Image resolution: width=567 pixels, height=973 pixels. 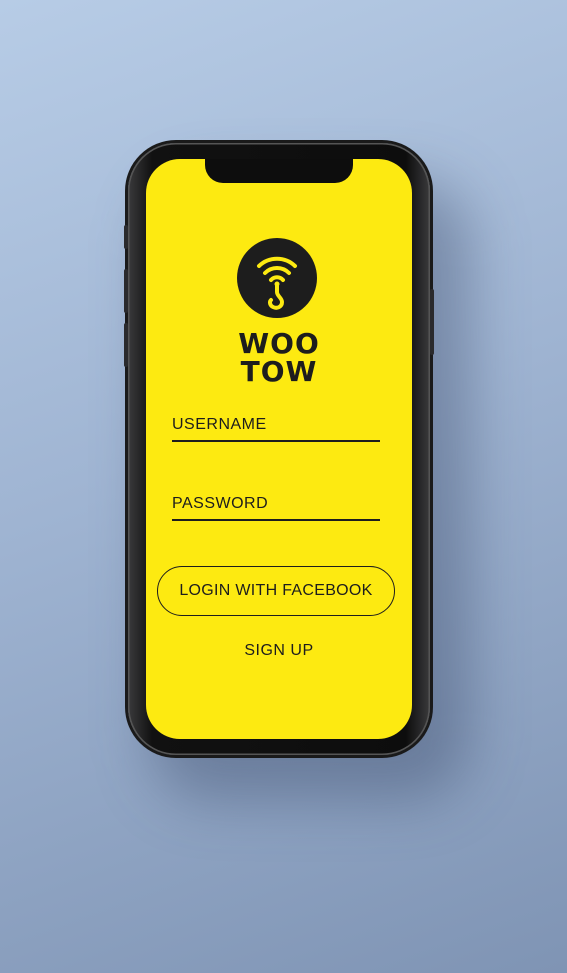 I want to click on volume-down-button, so click(x=126, y=345).